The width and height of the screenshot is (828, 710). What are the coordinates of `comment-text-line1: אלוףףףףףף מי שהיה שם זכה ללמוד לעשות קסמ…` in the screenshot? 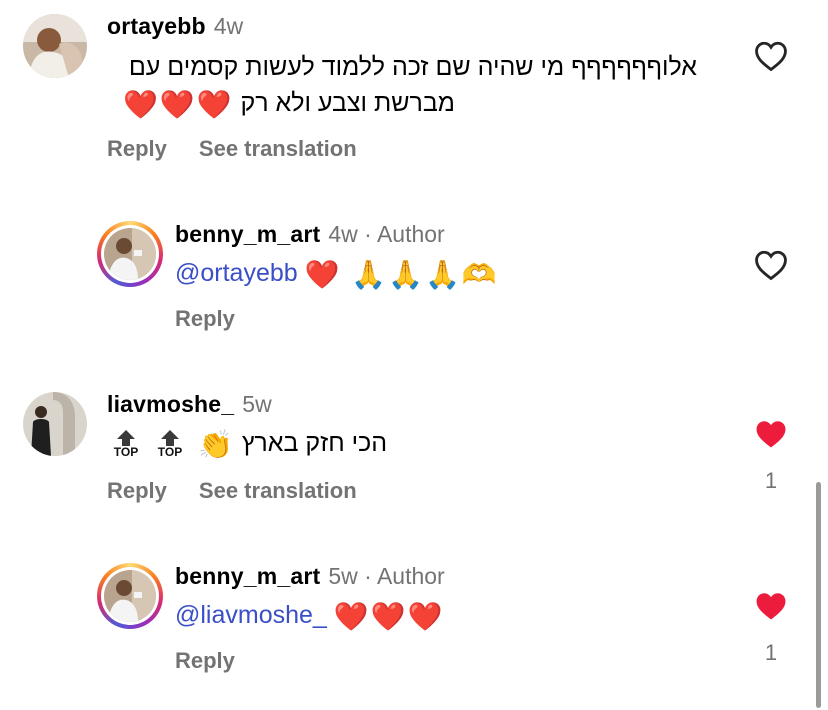 It's located at (412, 67).